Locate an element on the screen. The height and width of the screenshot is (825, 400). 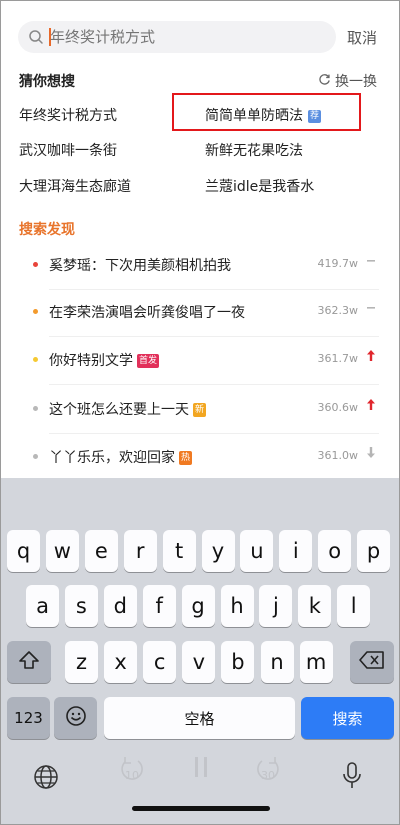
backspace-icon is located at coordinates (372, 662).